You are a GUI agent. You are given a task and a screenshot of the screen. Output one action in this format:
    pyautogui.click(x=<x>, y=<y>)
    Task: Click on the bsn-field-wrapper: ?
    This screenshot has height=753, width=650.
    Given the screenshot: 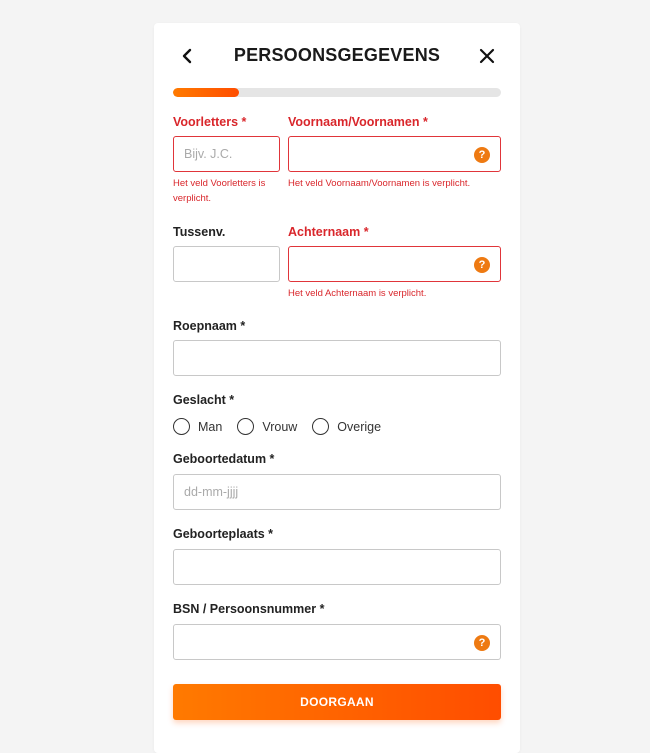 What is the action you would take?
    pyautogui.click(x=337, y=642)
    